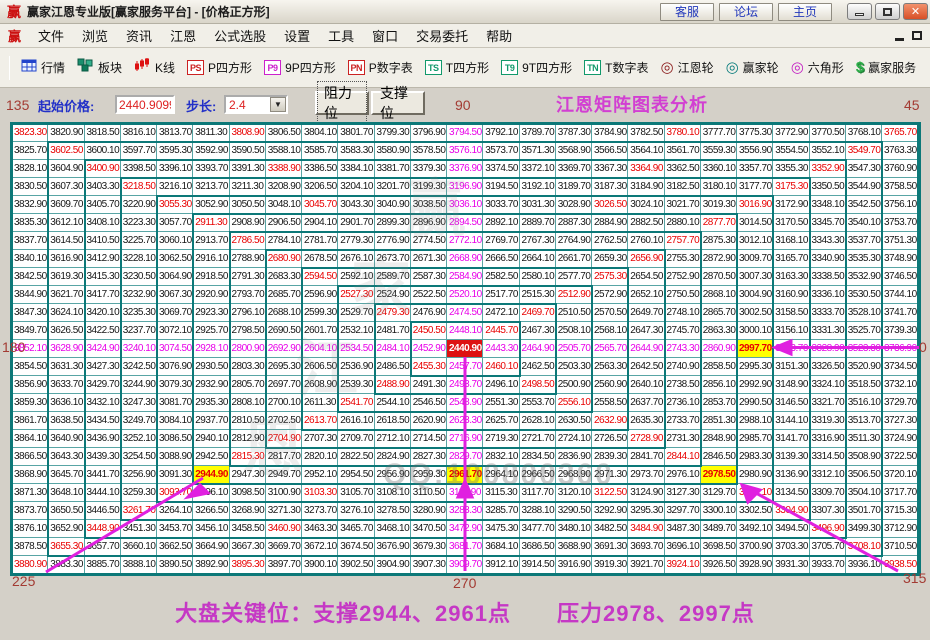 This screenshot has width=930, height=640. What do you see at coordinates (682, 403) in the screenshot?
I see `grid-cell: 2736.10` at bounding box center [682, 403].